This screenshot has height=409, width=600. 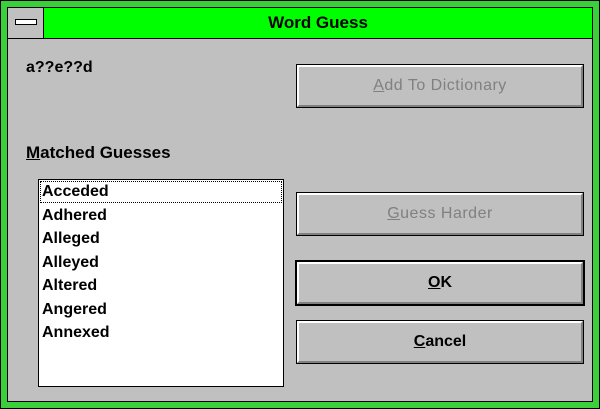 What do you see at coordinates (33, 152) in the screenshot?
I see `accel-m: M` at bounding box center [33, 152].